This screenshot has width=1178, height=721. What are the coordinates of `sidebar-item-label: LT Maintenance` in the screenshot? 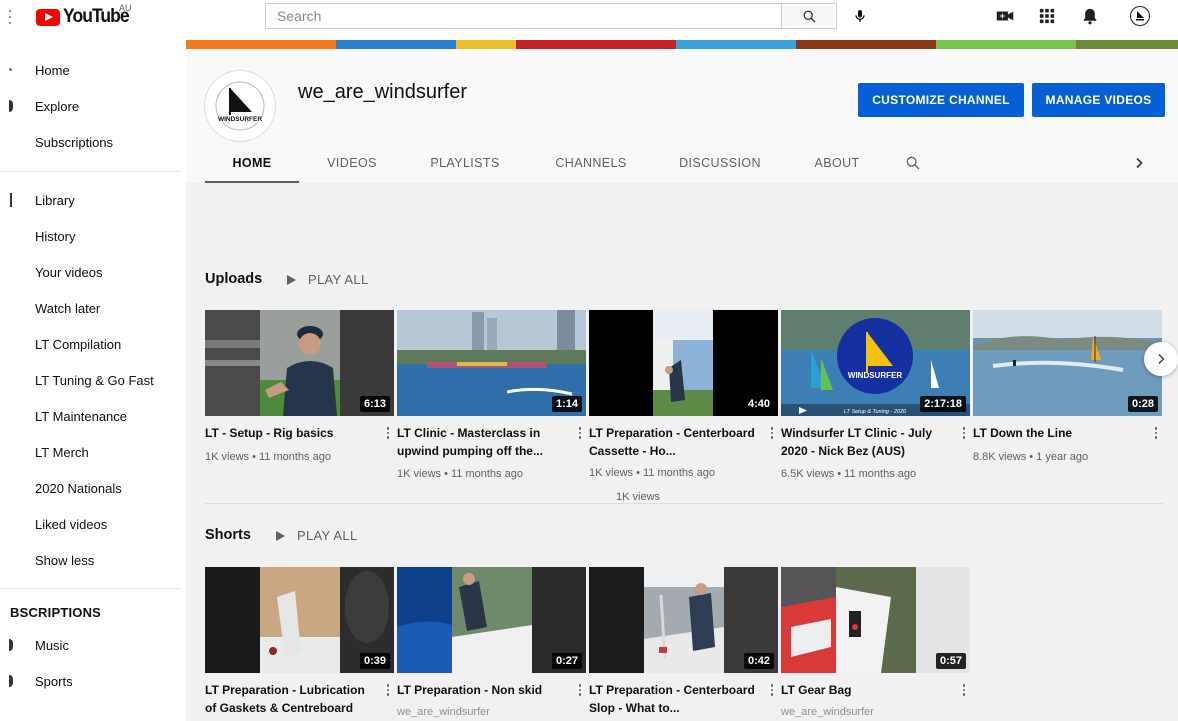 It's located at (81, 416).